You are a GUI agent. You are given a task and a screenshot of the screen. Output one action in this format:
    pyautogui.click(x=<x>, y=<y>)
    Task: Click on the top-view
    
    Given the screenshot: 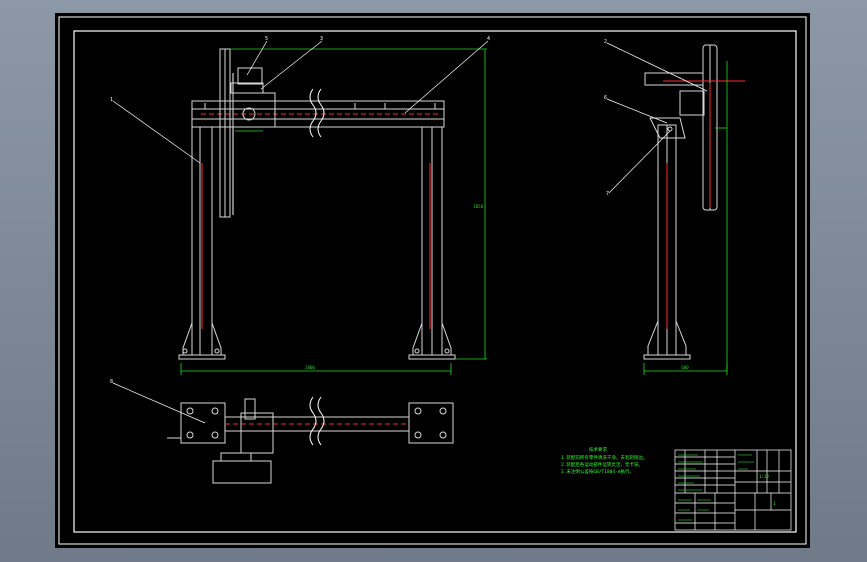 What is the action you would take?
    pyautogui.click(x=310, y=440)
    